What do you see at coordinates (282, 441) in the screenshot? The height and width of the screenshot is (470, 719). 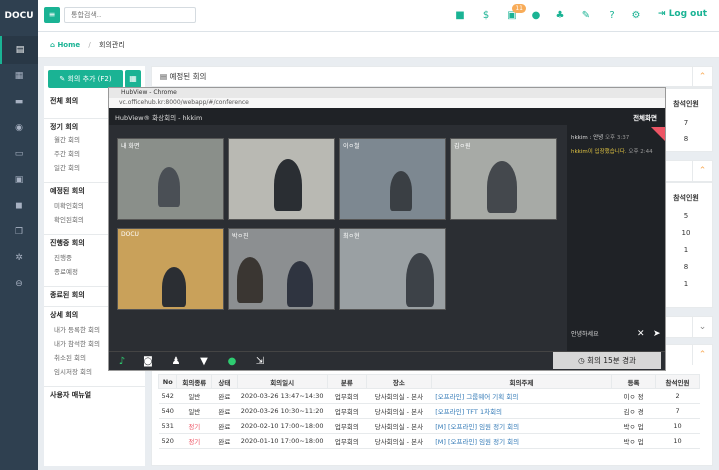 I see `table-cell: 2020-01-10 17:00~18:00` at bounding box center [282, 441].